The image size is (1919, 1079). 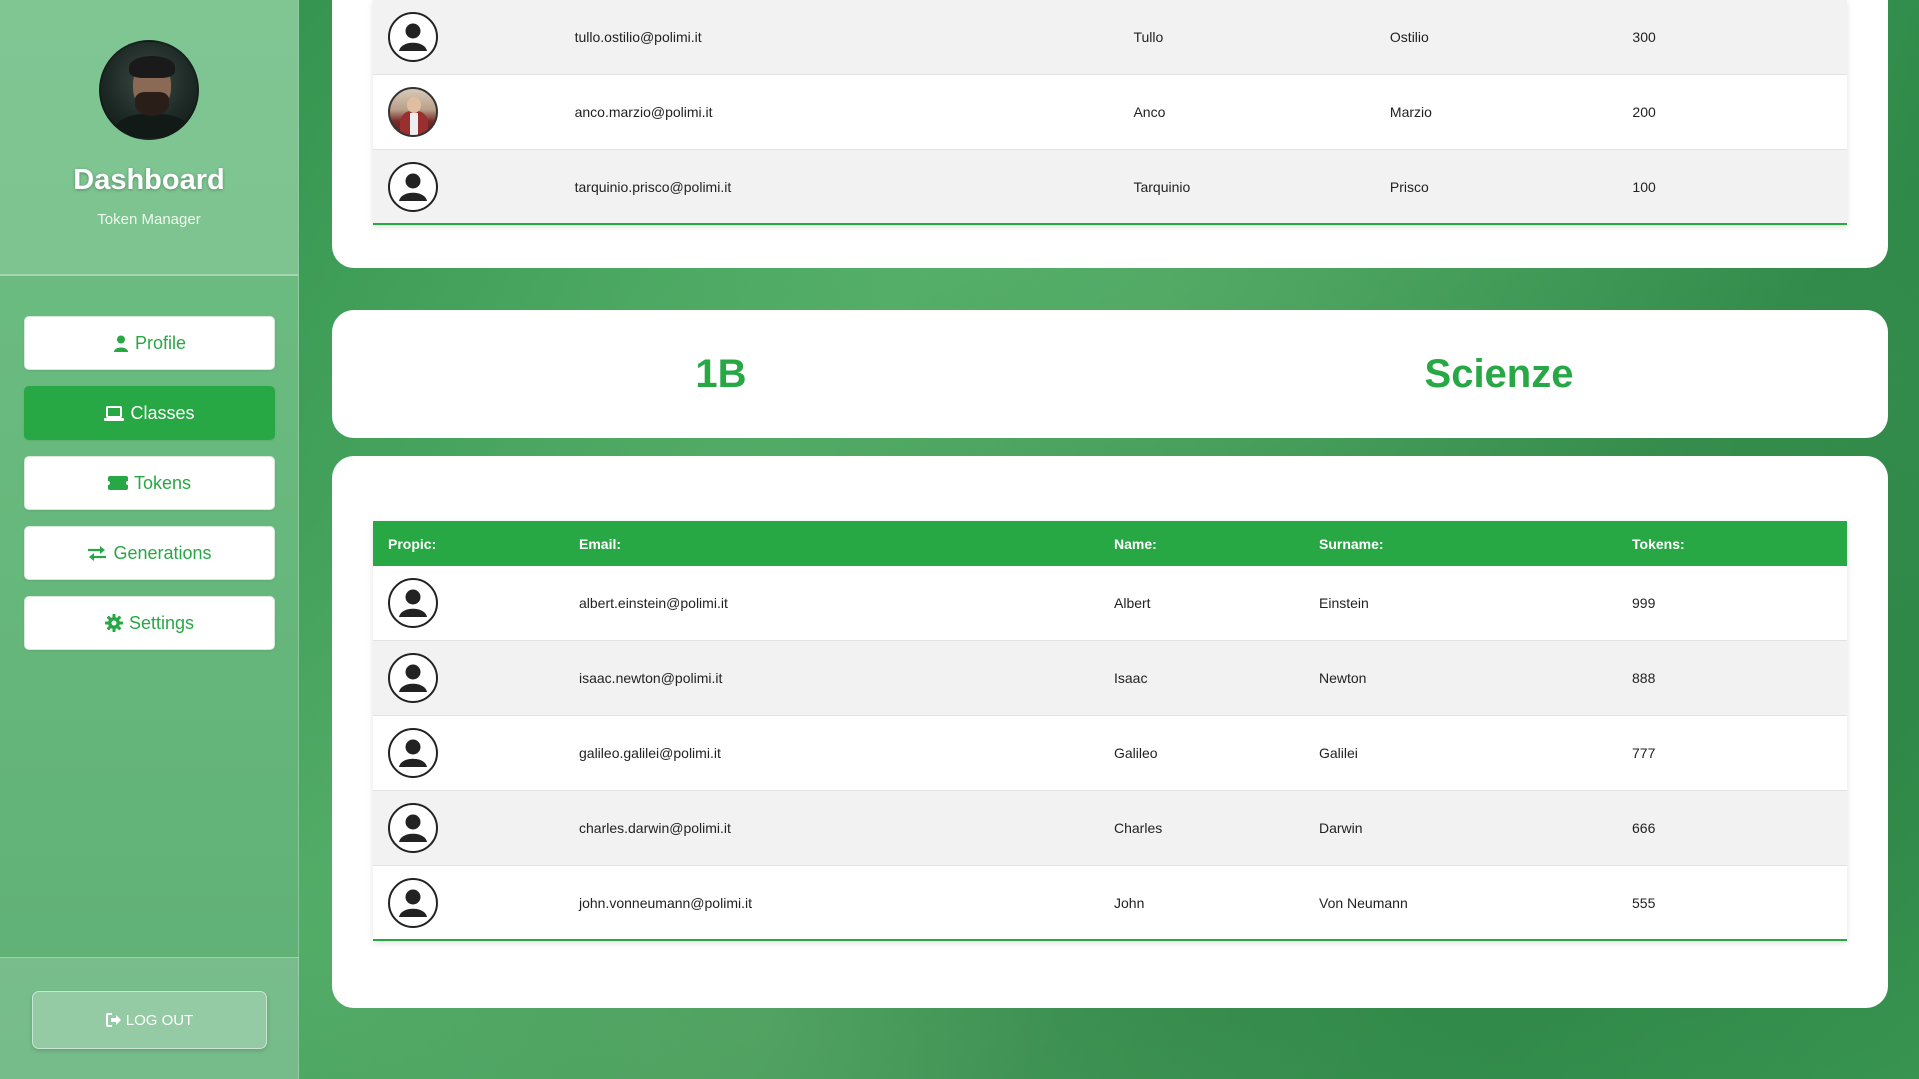 What do you see at coordinates (121, 343) in the screenshot?
I see `user-icon` at bounding box center [121, 343].